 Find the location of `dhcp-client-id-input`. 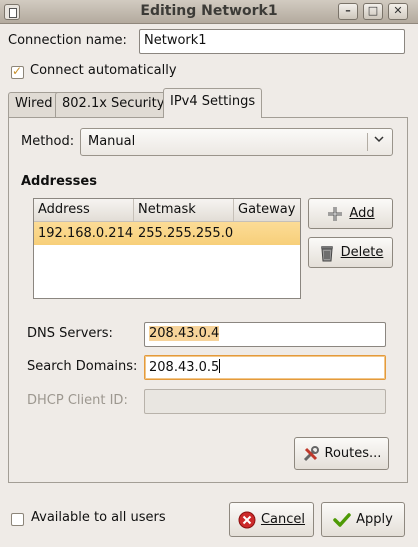

dhcp-client-id-input is located at coordinates (265, 401).